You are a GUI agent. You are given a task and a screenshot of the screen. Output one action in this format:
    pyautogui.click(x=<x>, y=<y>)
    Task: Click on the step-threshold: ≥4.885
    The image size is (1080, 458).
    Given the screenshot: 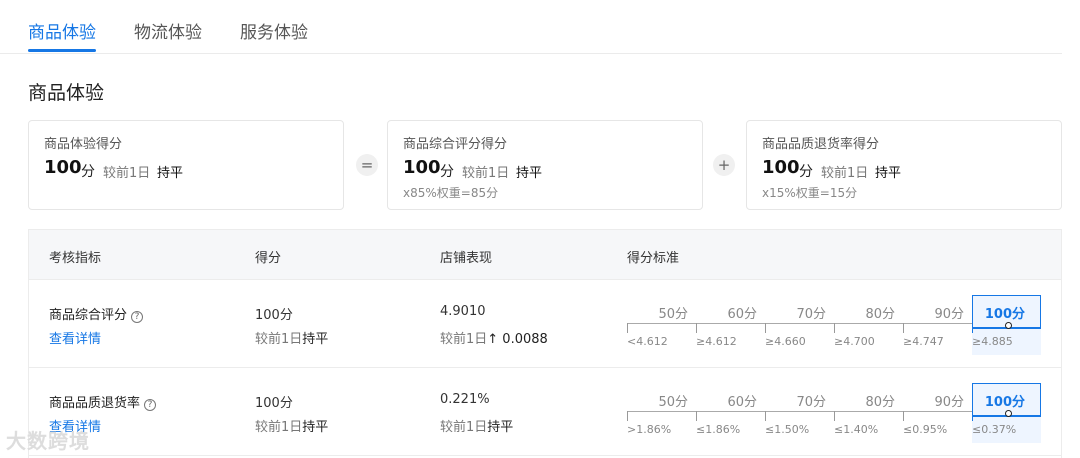 What is the action you would take?
    pyautogui.click(x=992, y=341)
    